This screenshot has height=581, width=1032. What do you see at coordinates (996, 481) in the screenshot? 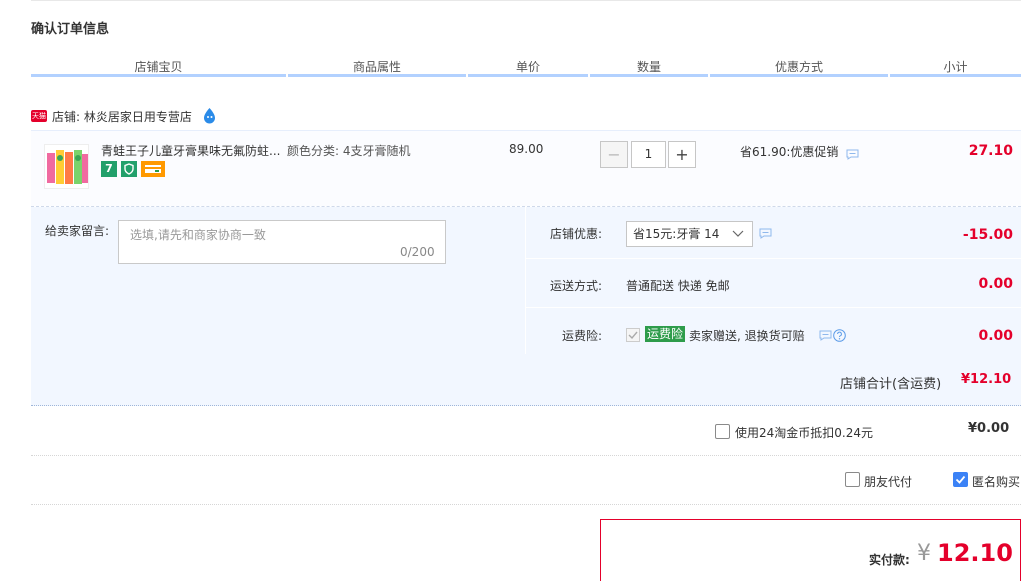
I see `anonymous-purchase-label: 匿名购买` at bounding box center [996, 481].